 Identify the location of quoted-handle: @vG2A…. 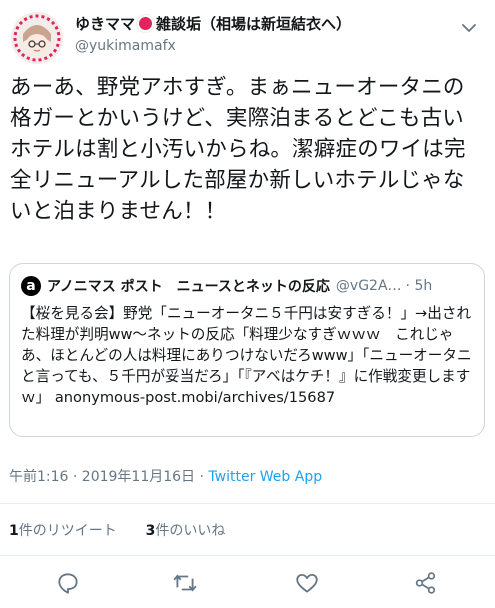
(368, 286).